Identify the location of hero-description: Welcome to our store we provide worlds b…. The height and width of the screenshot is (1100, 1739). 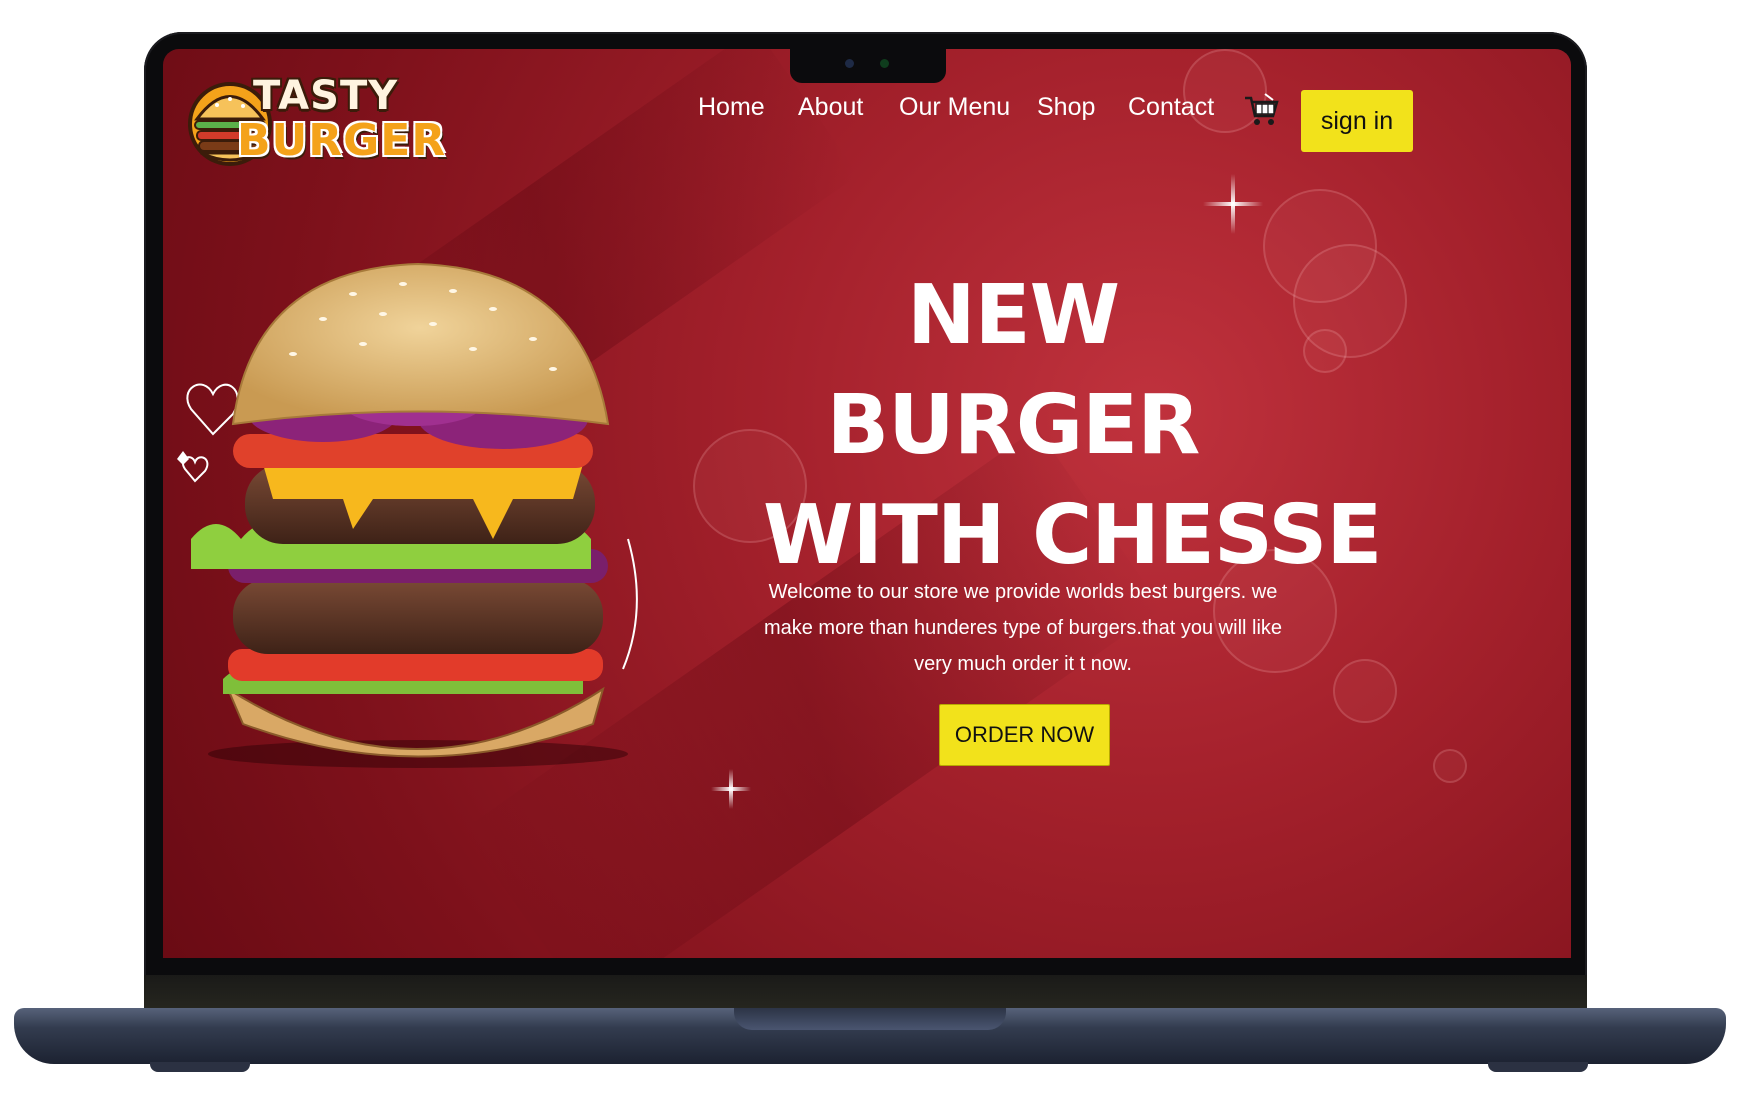
(1023, 628).